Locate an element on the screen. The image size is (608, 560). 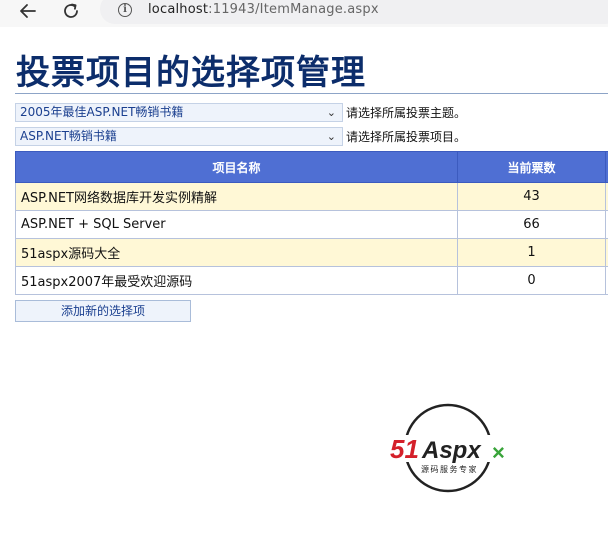
url-host: localhost is located at coordinates (178, 9).